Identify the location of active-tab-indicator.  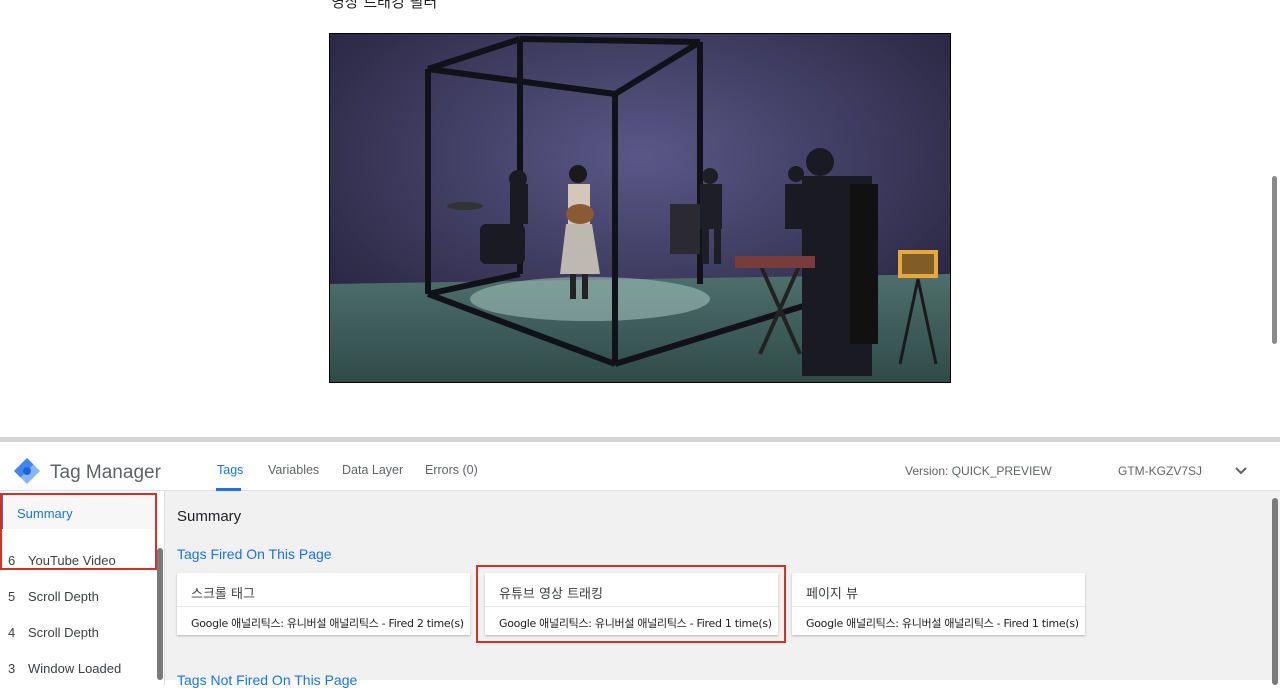
(228, 489).